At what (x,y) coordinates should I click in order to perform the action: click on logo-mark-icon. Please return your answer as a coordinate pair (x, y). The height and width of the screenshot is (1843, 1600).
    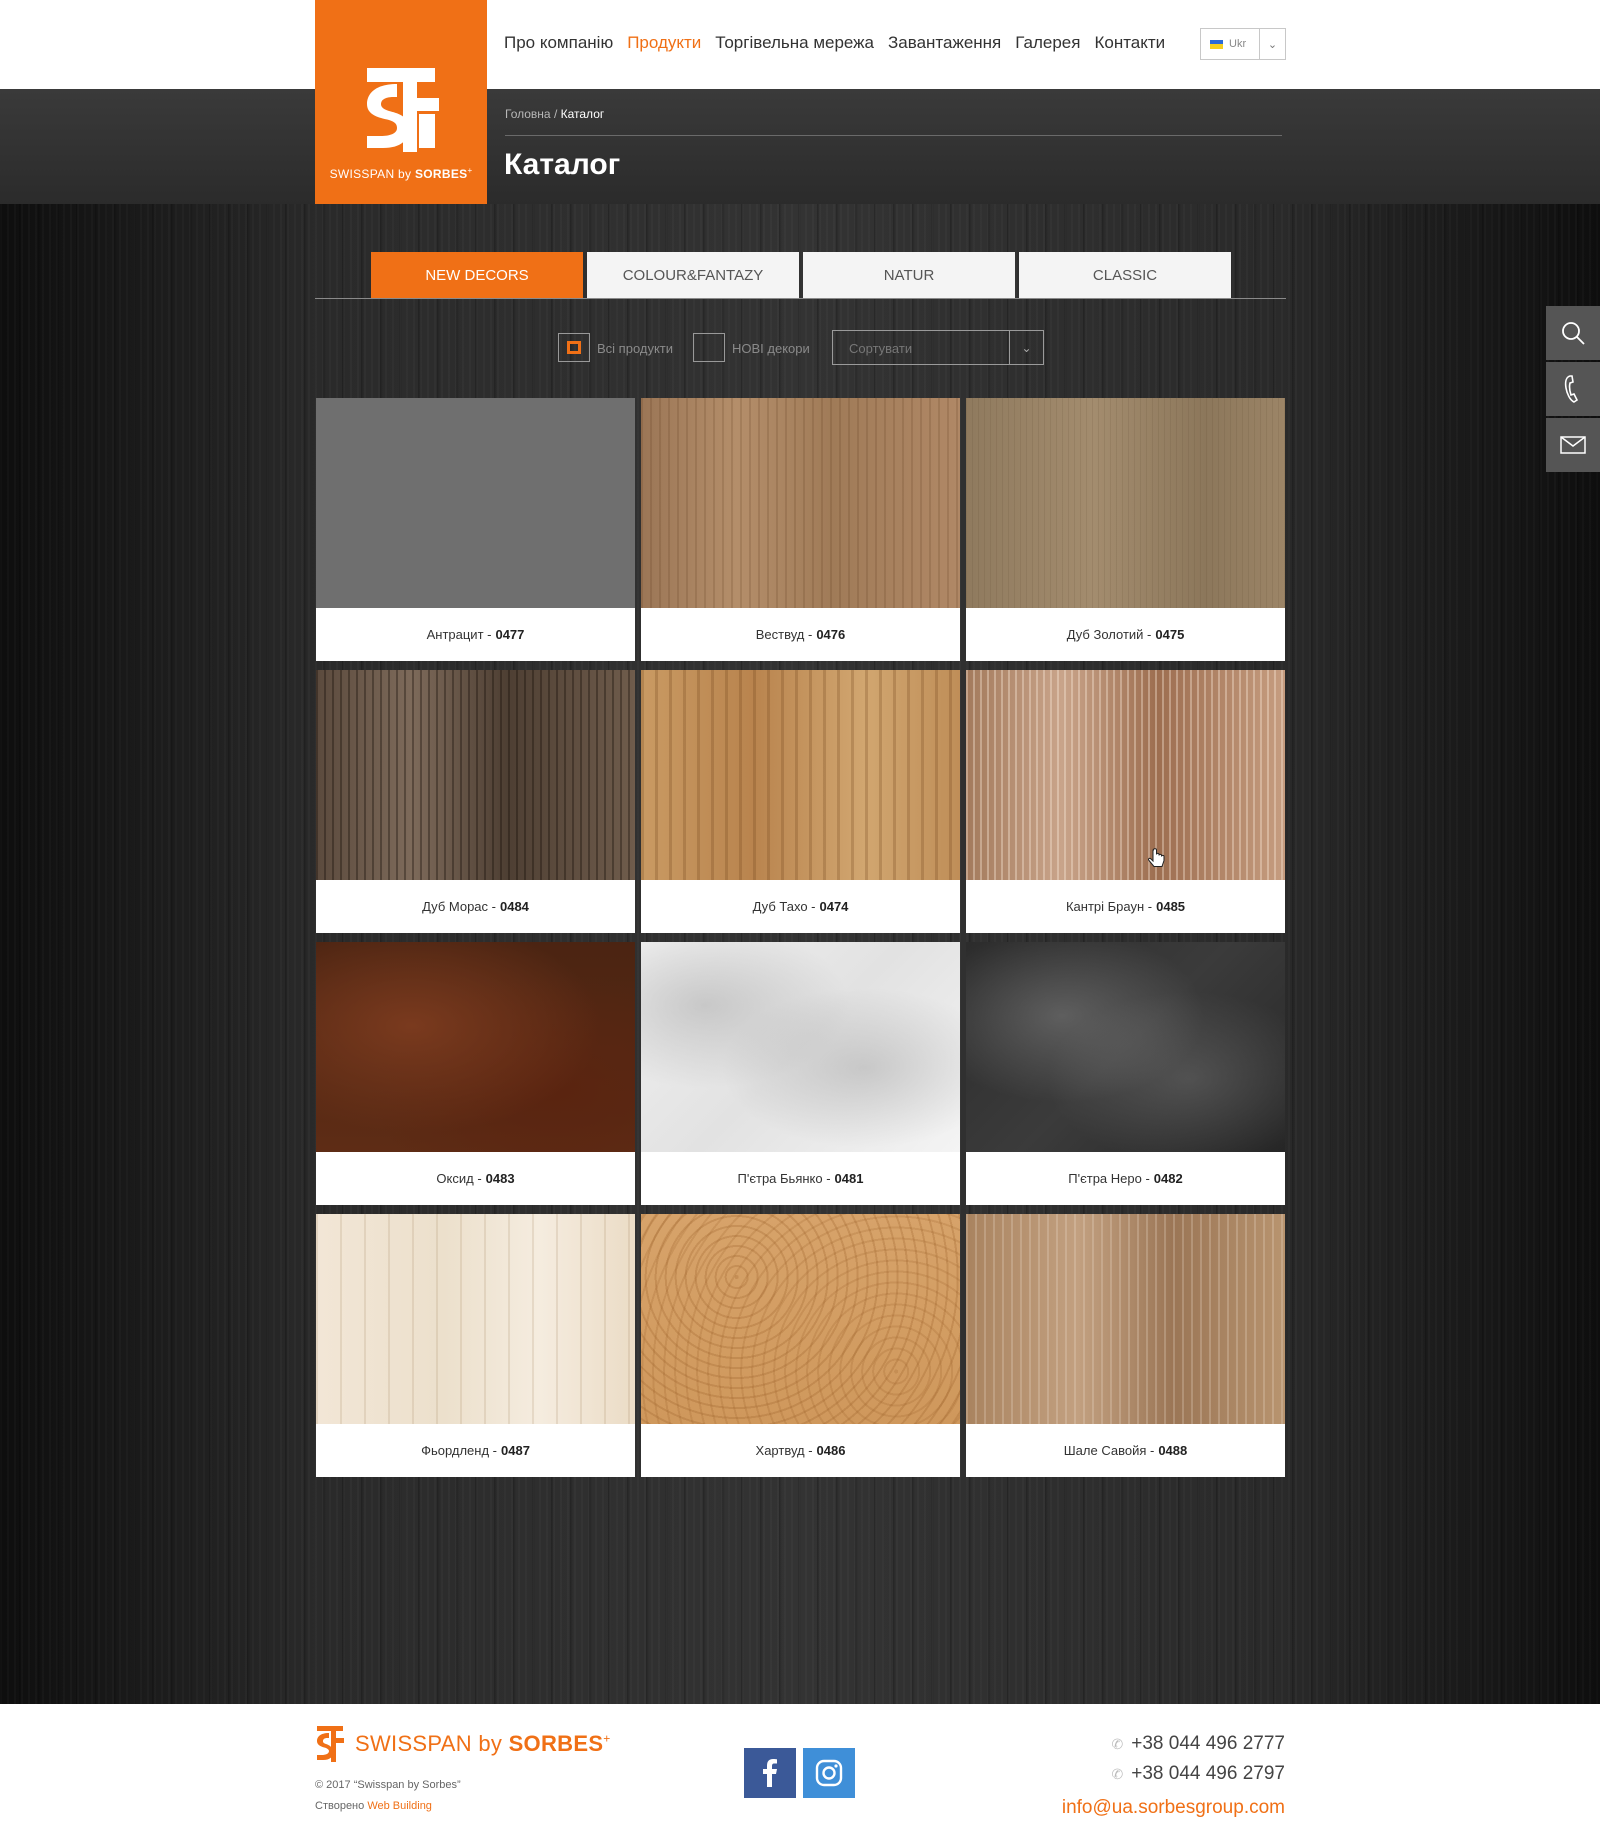
    Looking at the image, I should click on (403, 110).